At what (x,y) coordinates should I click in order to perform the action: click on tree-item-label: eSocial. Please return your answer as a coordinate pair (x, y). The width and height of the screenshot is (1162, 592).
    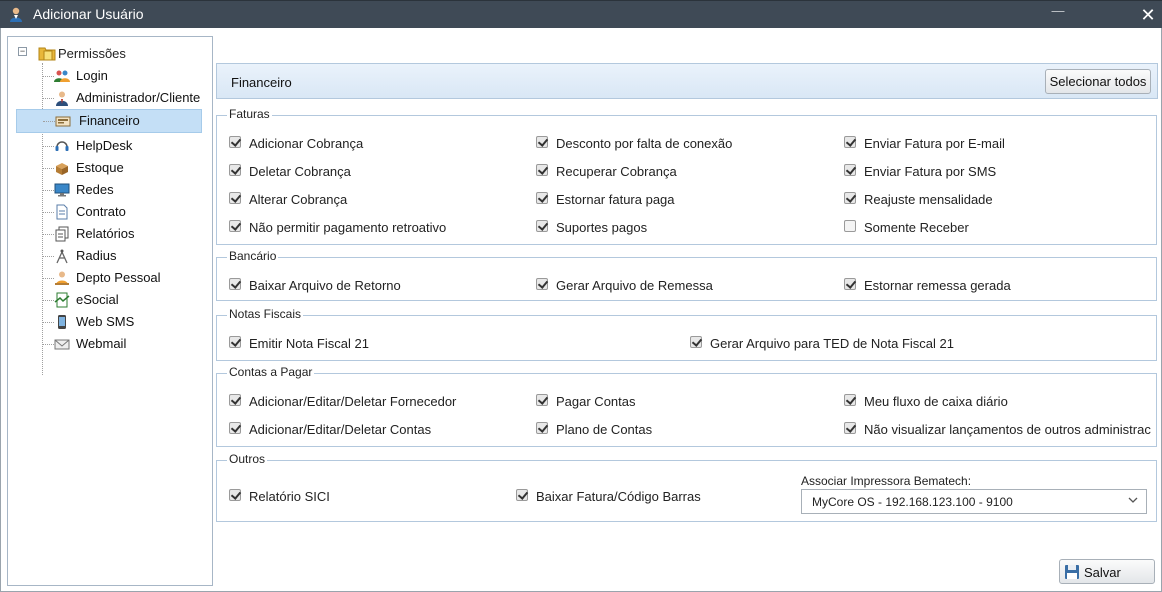
    Looking at the image, I should click on (97, 299).